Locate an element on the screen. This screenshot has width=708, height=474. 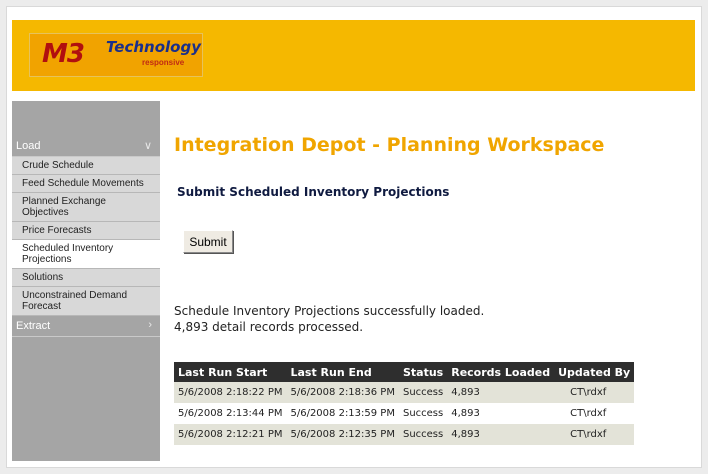
column-header: Status is located at coordinates (423, 372).